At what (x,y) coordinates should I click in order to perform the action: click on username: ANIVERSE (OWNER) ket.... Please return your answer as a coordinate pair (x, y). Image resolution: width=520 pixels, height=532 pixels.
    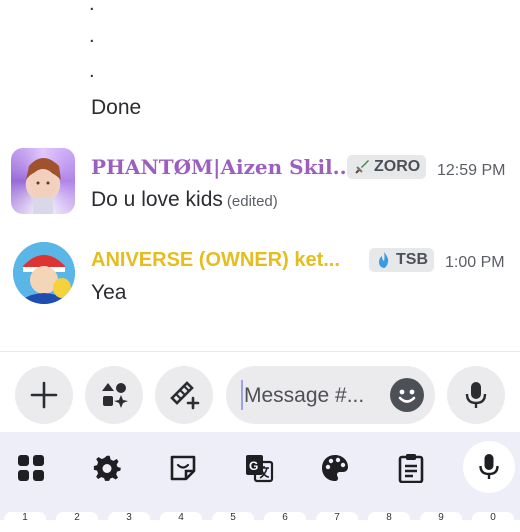
    Looking at the image, I should click on (215, 260).